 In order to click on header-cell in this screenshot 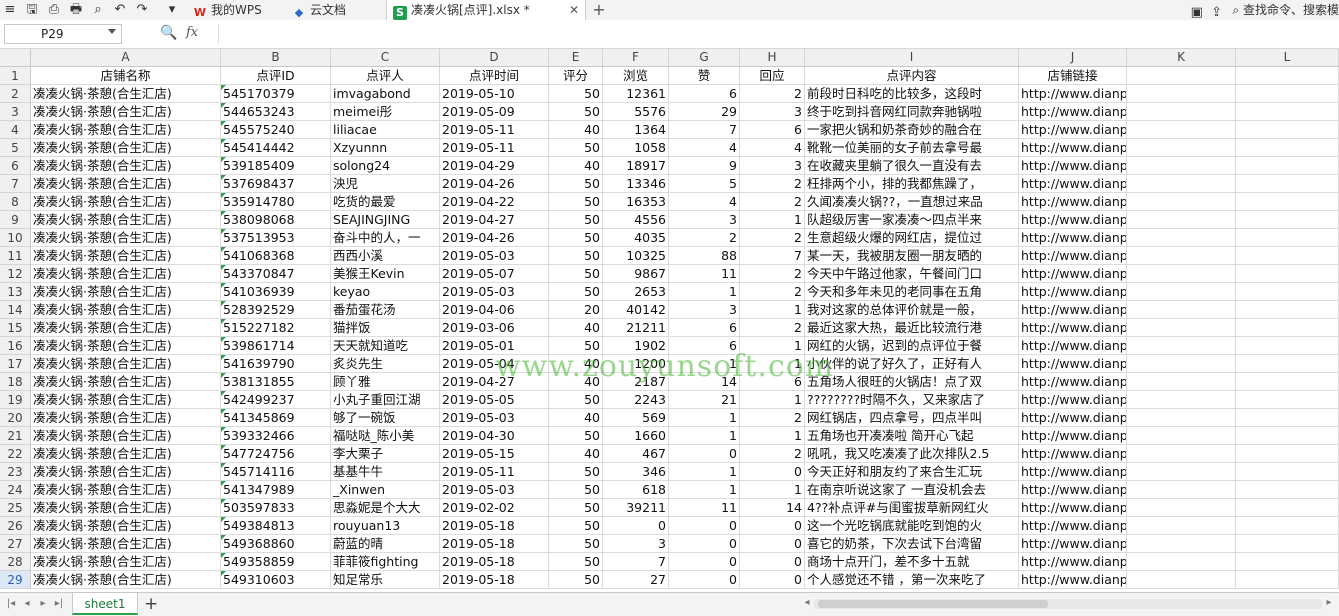, I will do `click(1181, 76)`.